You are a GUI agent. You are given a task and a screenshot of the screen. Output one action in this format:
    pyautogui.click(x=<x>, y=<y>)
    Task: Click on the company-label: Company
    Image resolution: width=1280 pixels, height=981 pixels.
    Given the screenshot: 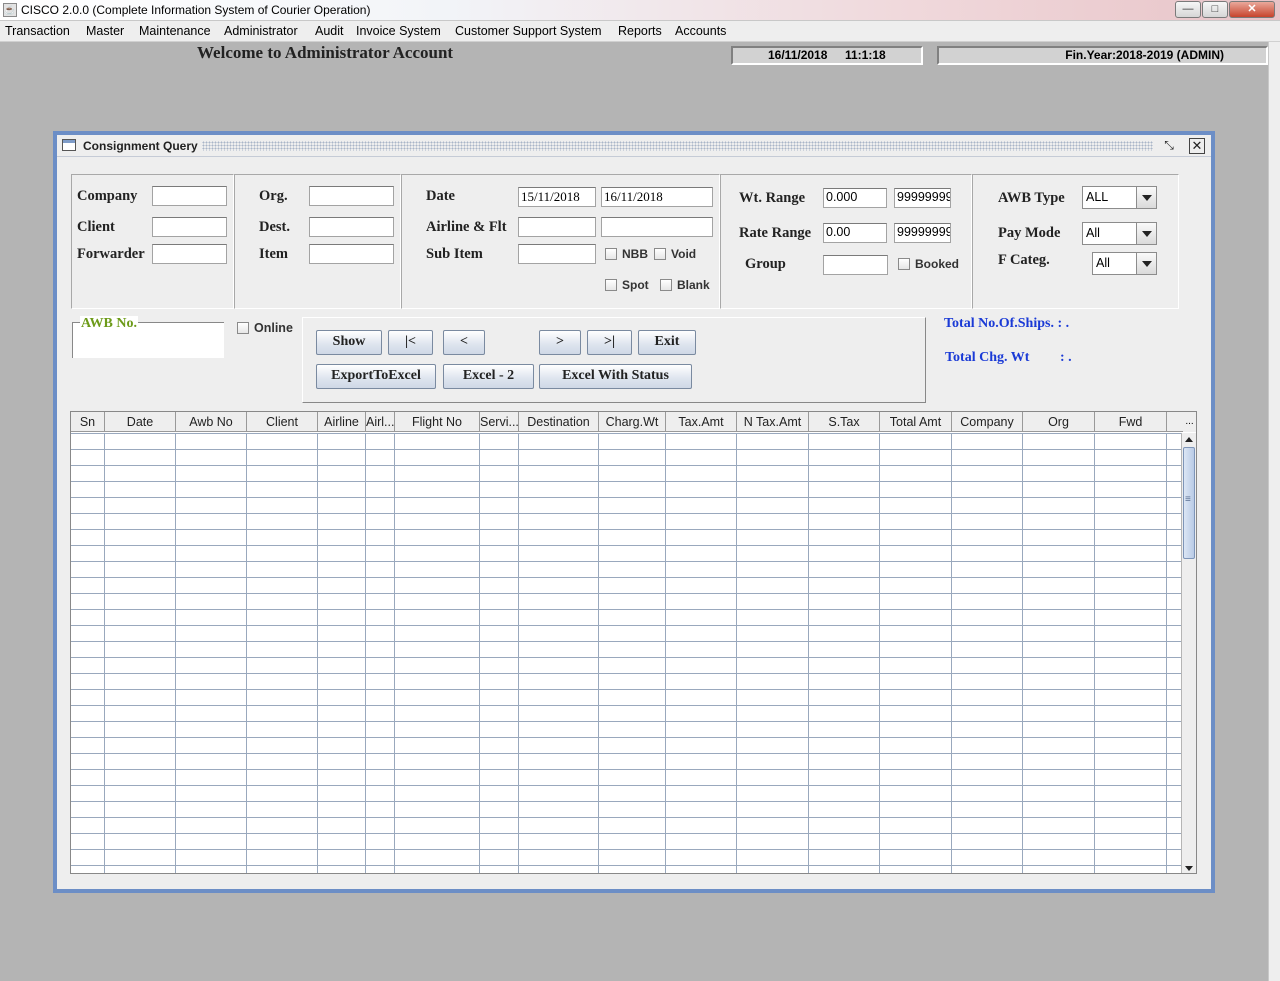 What is the action you would take?
    pyautogui.click(x=107, y=196)
    